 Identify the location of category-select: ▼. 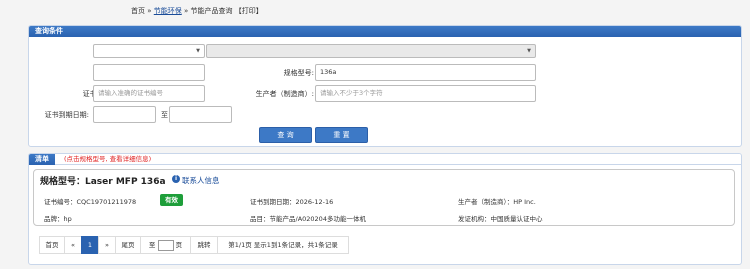
(149, 51).